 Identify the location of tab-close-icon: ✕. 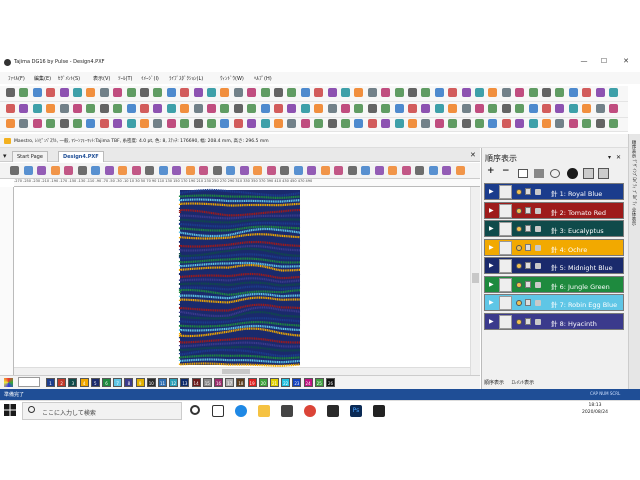
(473, 155).